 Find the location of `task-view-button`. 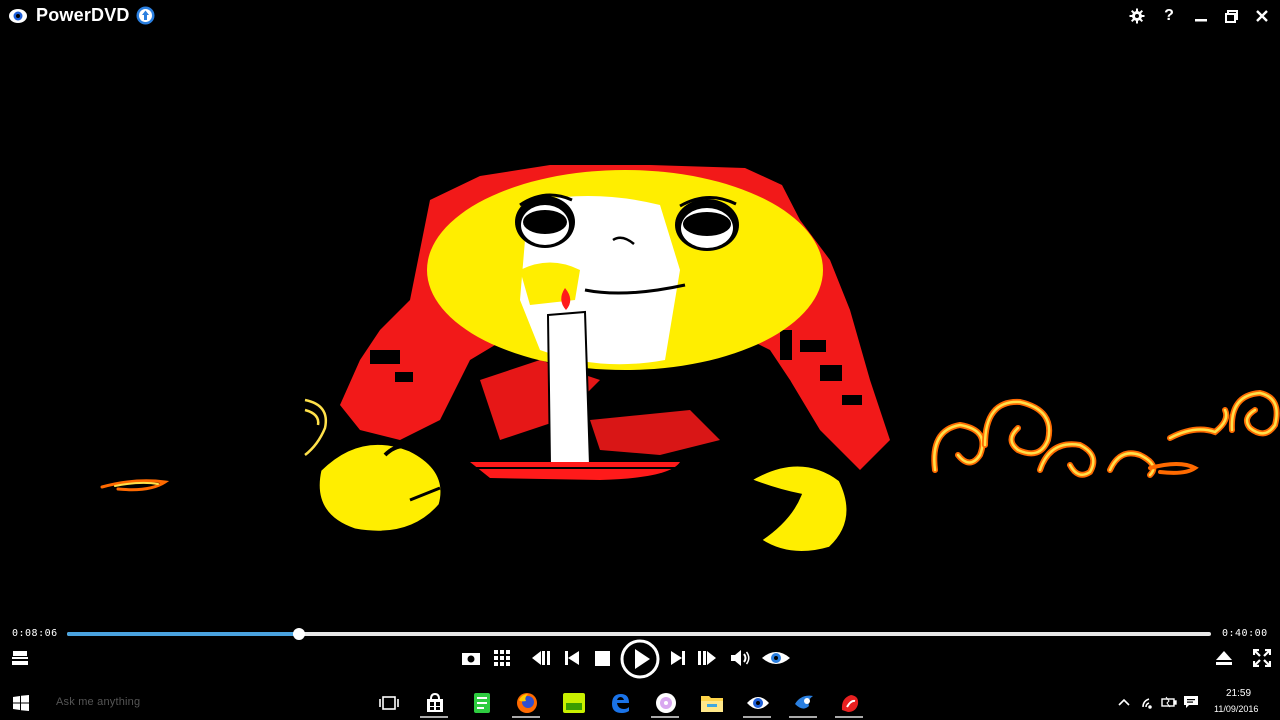

task-view-button is located at coordinates (389, 703).